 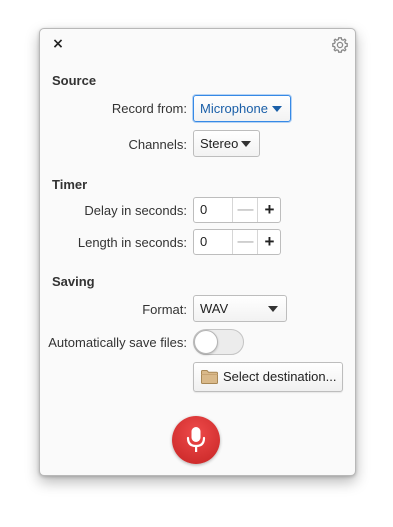 I want to click on autosave-label: Automatically save files:, so click(x=117, y=342).